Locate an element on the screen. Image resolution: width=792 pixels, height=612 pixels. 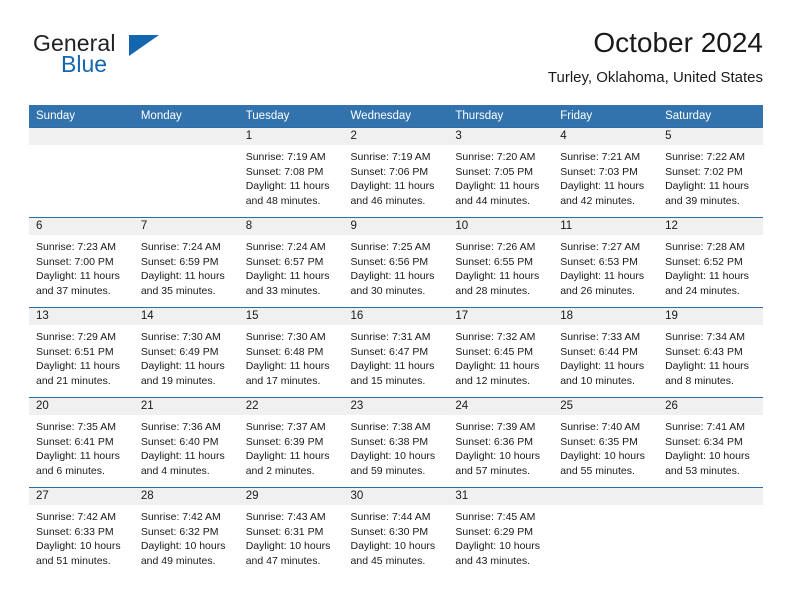
logo-triangle-icon is located at coordinates (144, 45).